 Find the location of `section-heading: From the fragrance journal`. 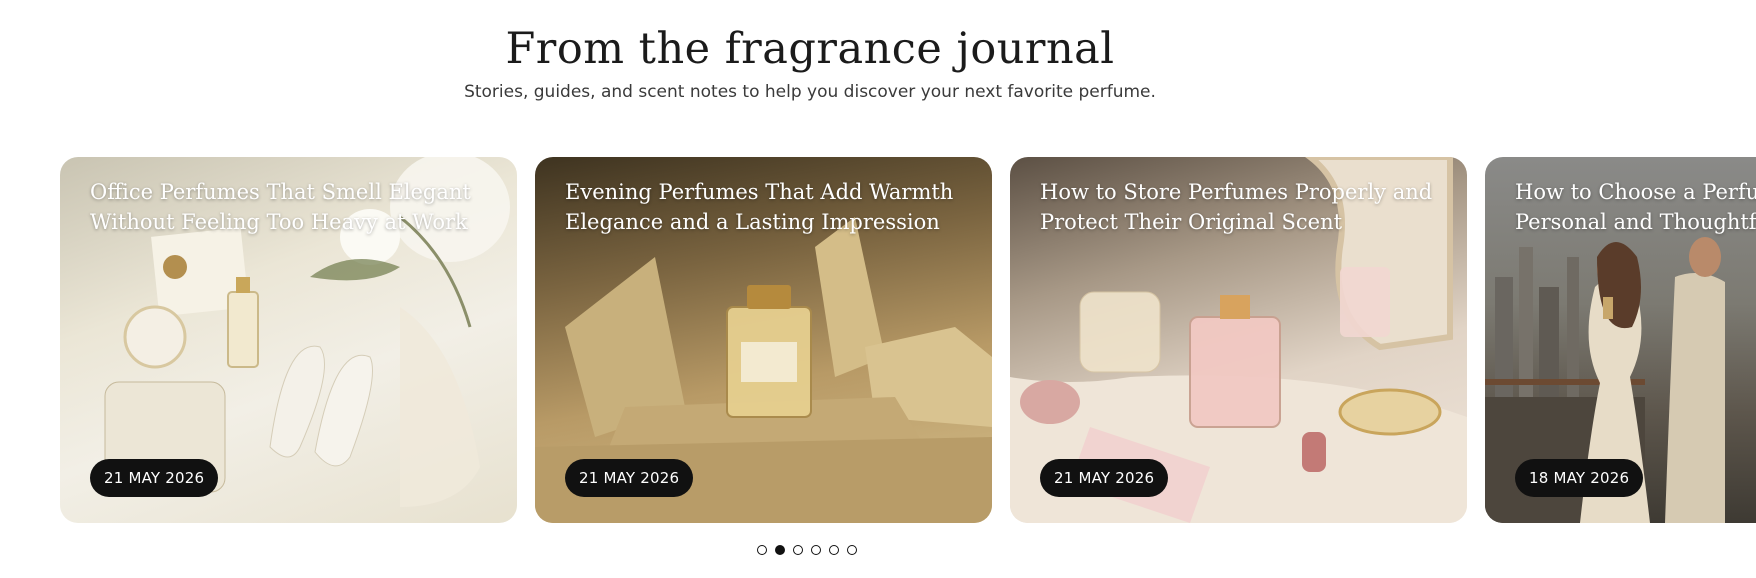

section-heading: From the fragrance journal is located at coordinates (810, 49).